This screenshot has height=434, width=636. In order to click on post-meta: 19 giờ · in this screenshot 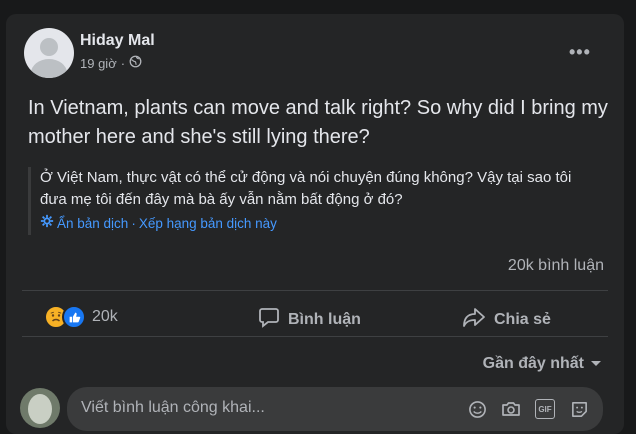, I will do `click(111, 63)`.